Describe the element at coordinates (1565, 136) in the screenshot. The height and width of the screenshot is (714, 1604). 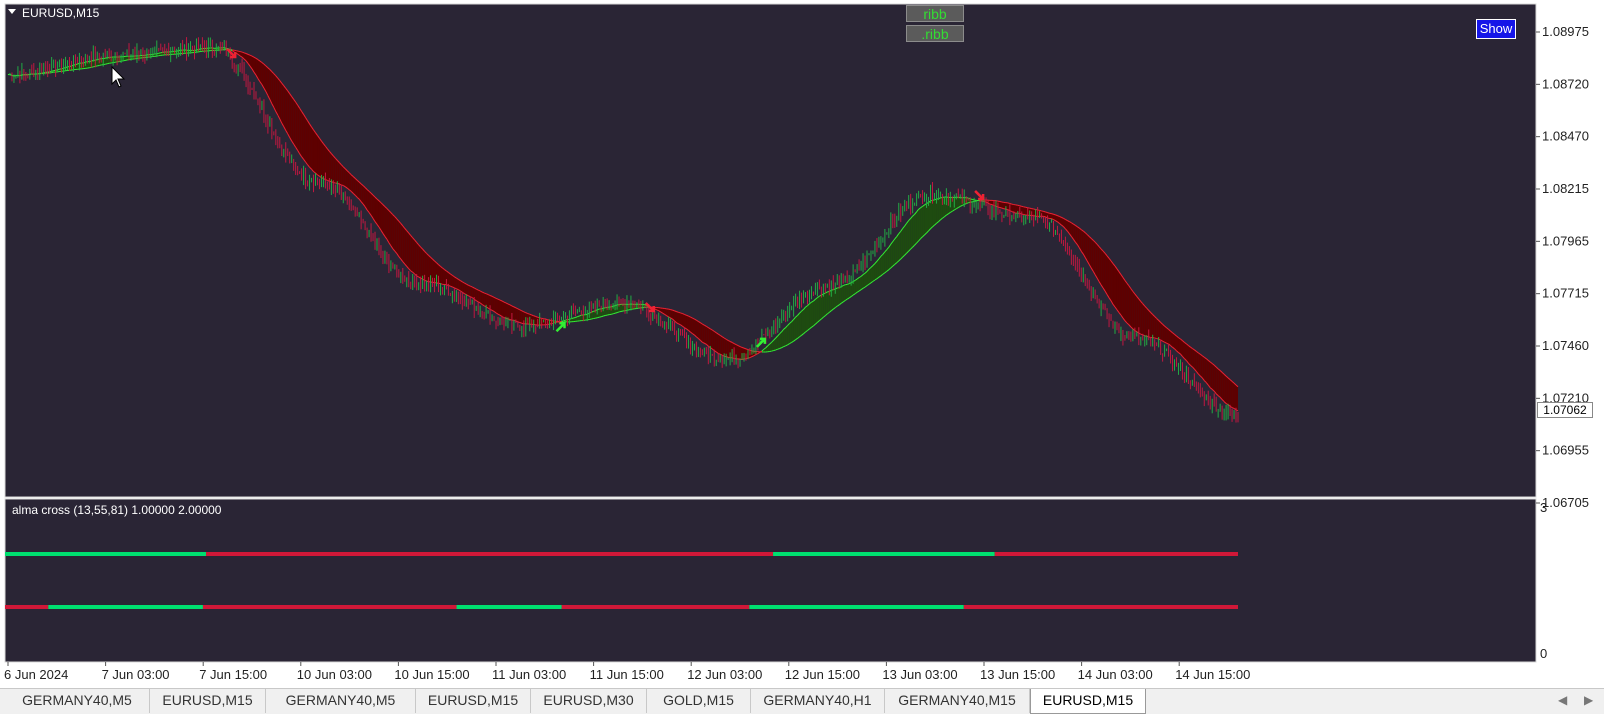
I see `price-tick-label: 1.08470` at that location.